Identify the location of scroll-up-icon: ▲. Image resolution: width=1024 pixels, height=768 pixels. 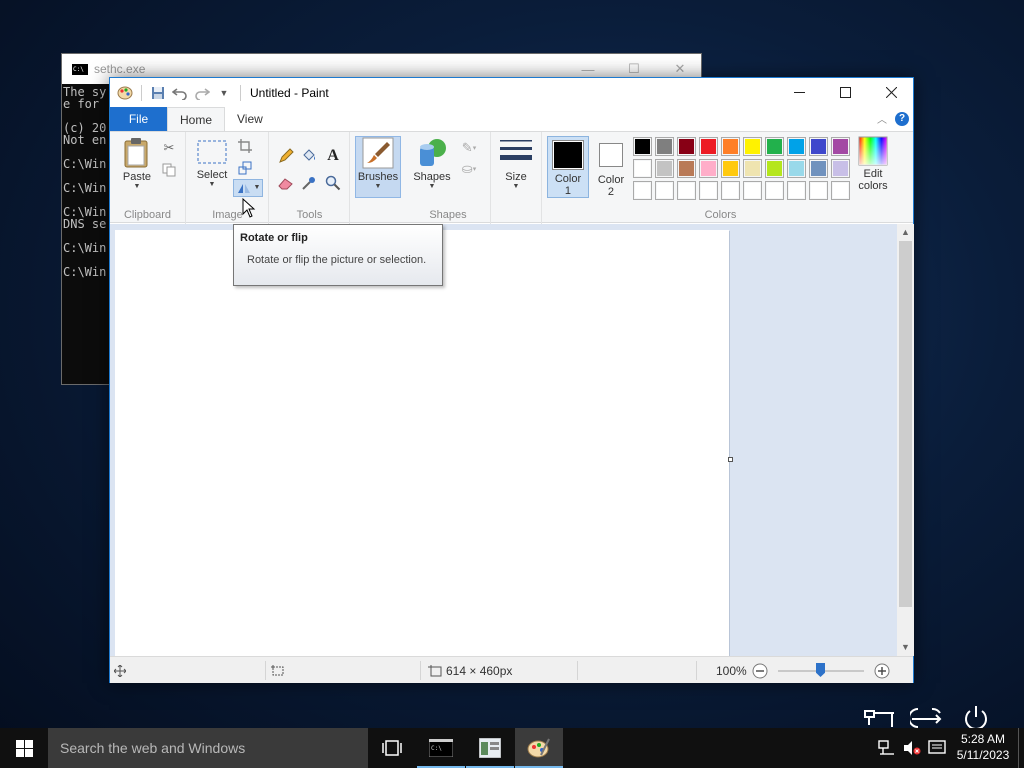
(905, 232).